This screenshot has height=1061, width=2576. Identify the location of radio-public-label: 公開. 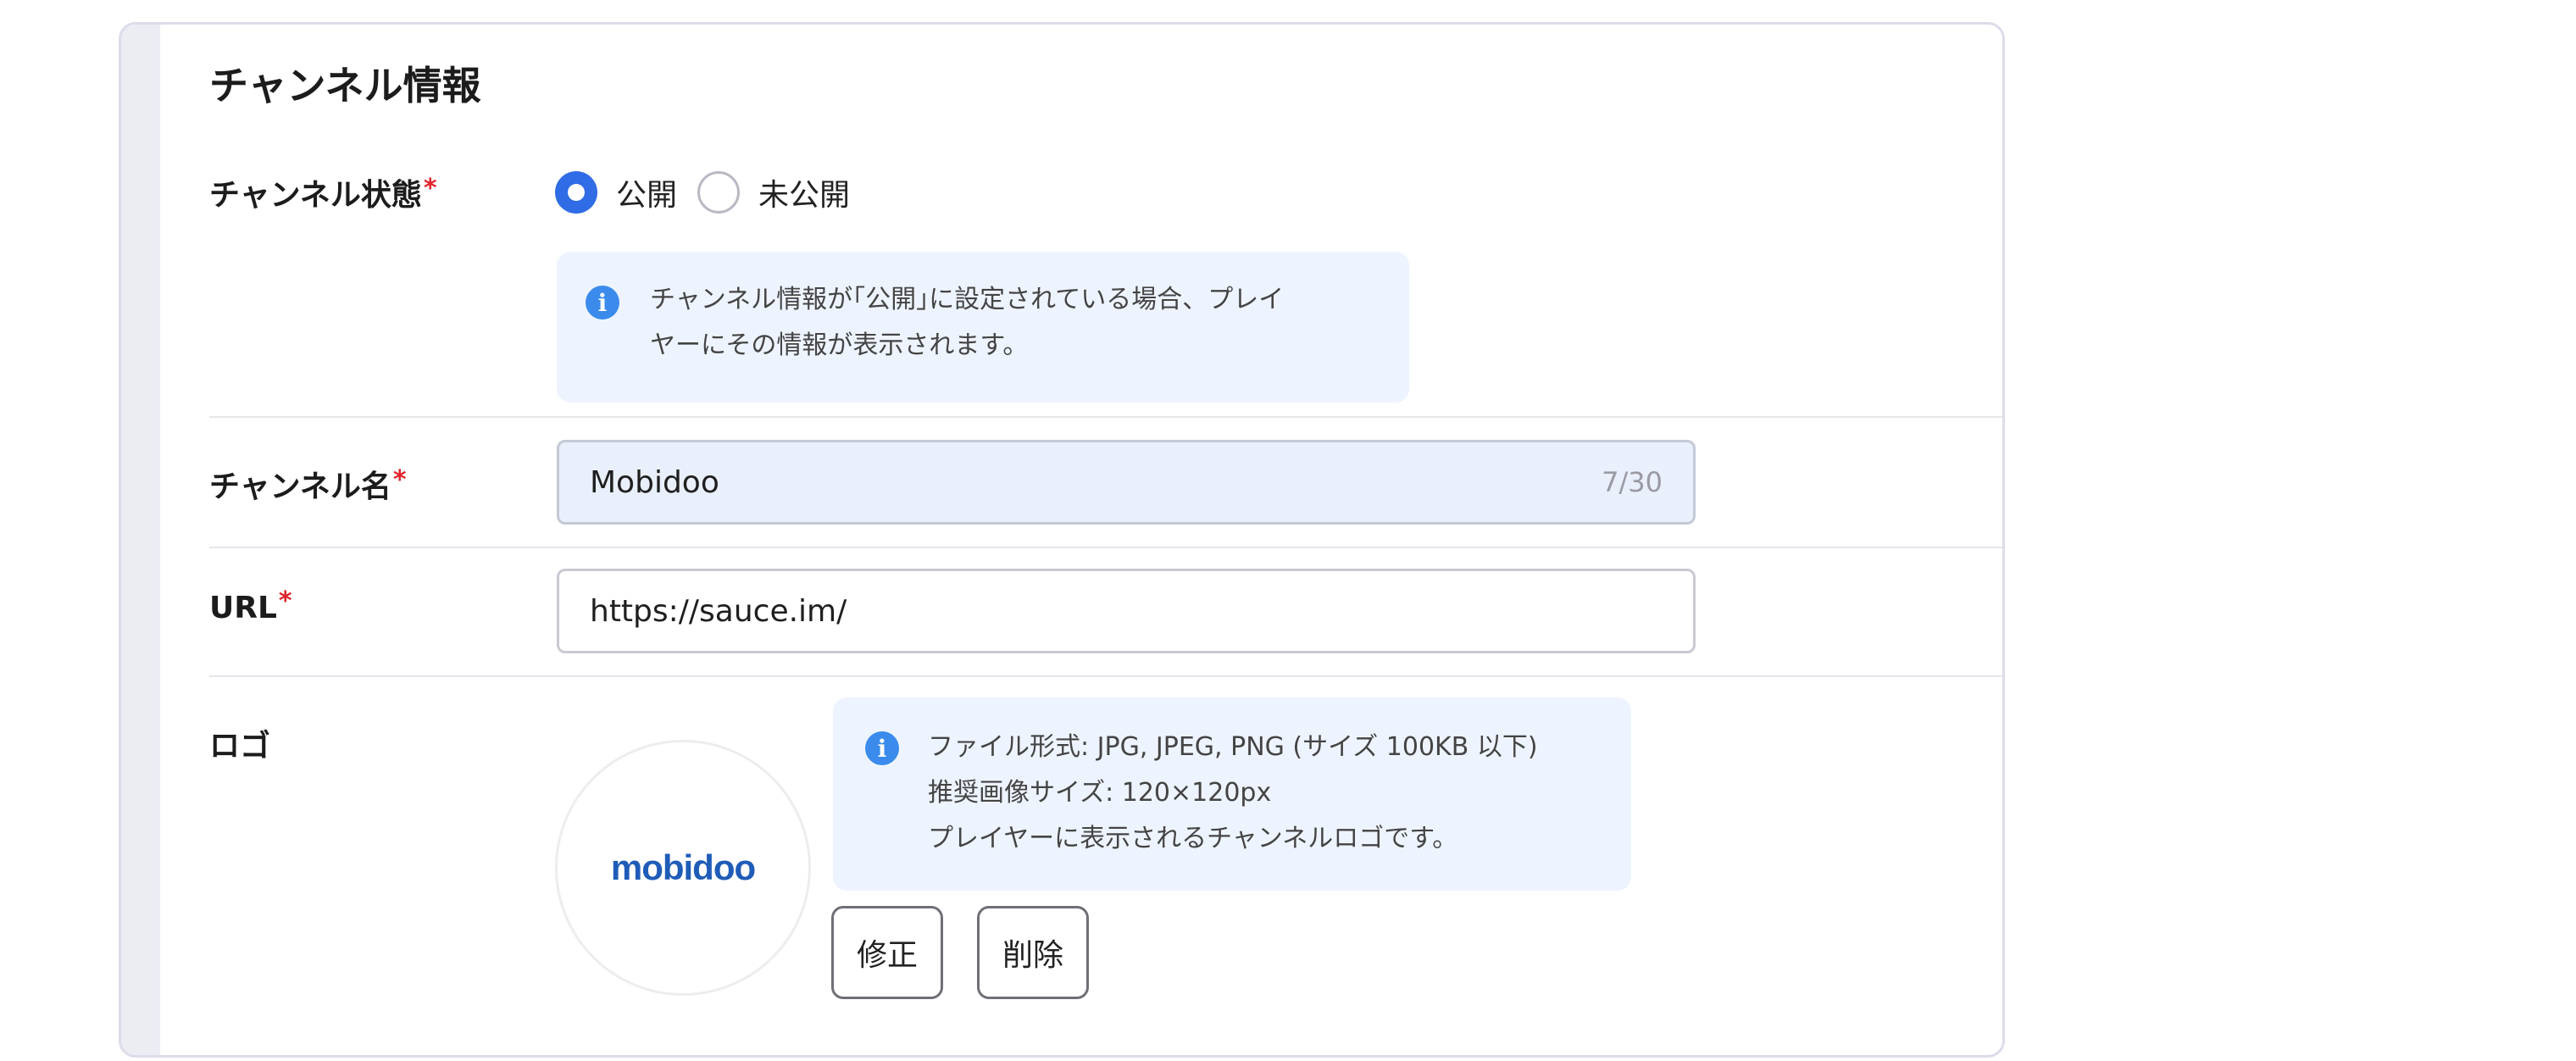
(646, 192).